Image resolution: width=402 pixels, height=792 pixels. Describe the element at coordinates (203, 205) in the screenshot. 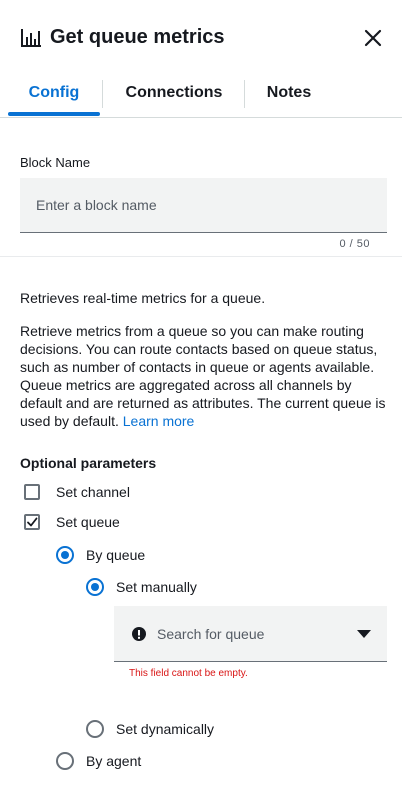

I see `block-name-input` at that location.